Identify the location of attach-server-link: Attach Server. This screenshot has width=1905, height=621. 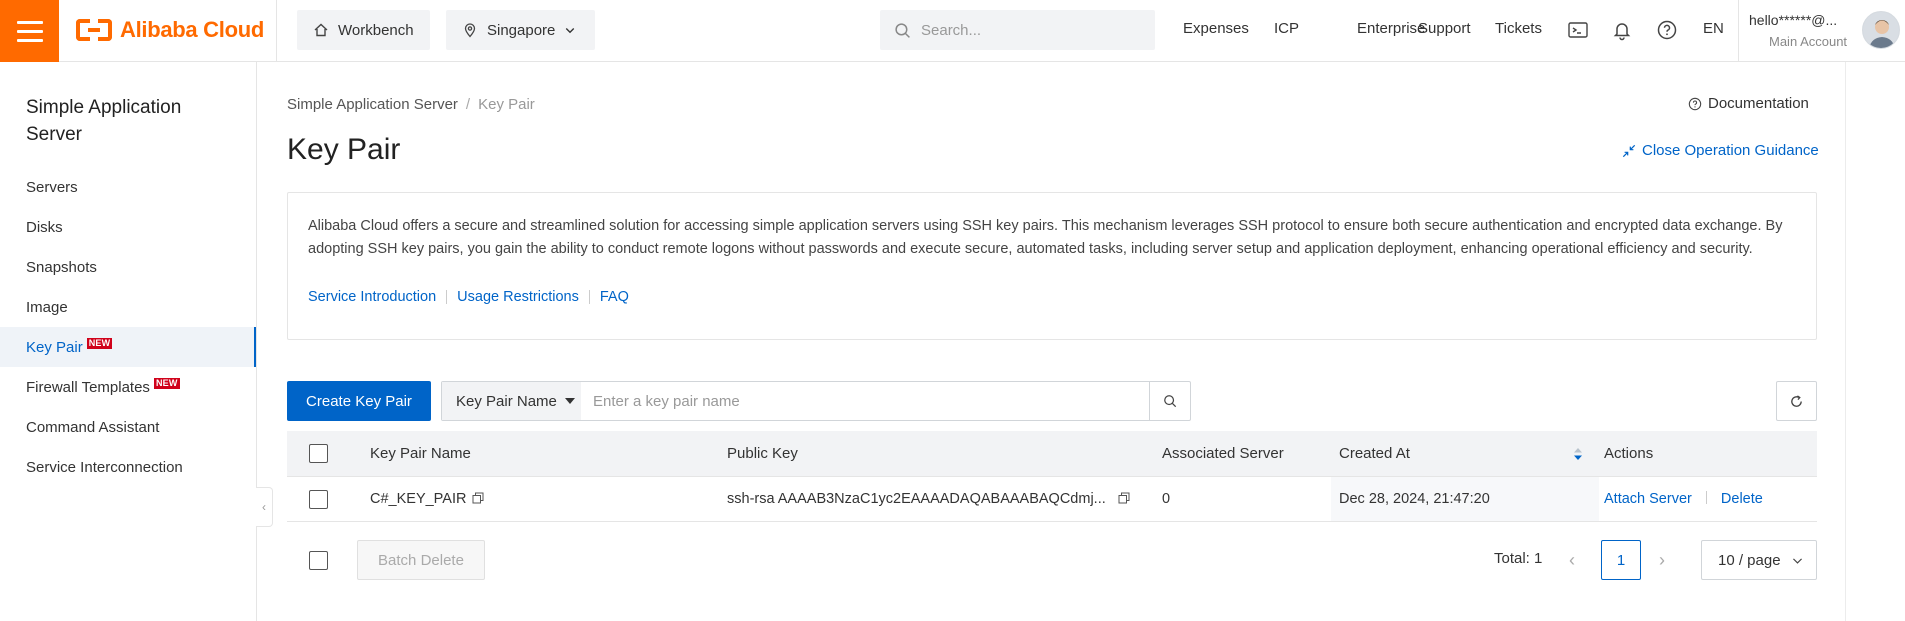
(1648, 499).